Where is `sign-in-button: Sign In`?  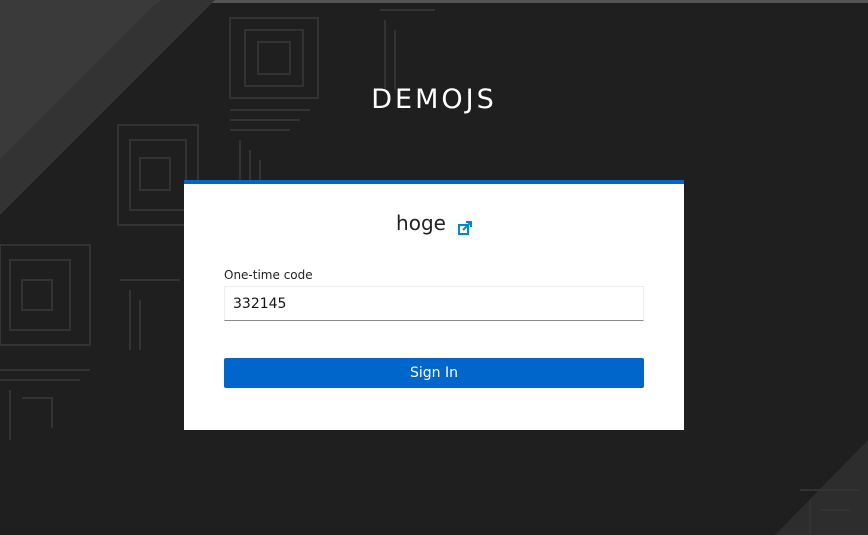 sign-in-button: Sign In is located at coordinates (434, 373).